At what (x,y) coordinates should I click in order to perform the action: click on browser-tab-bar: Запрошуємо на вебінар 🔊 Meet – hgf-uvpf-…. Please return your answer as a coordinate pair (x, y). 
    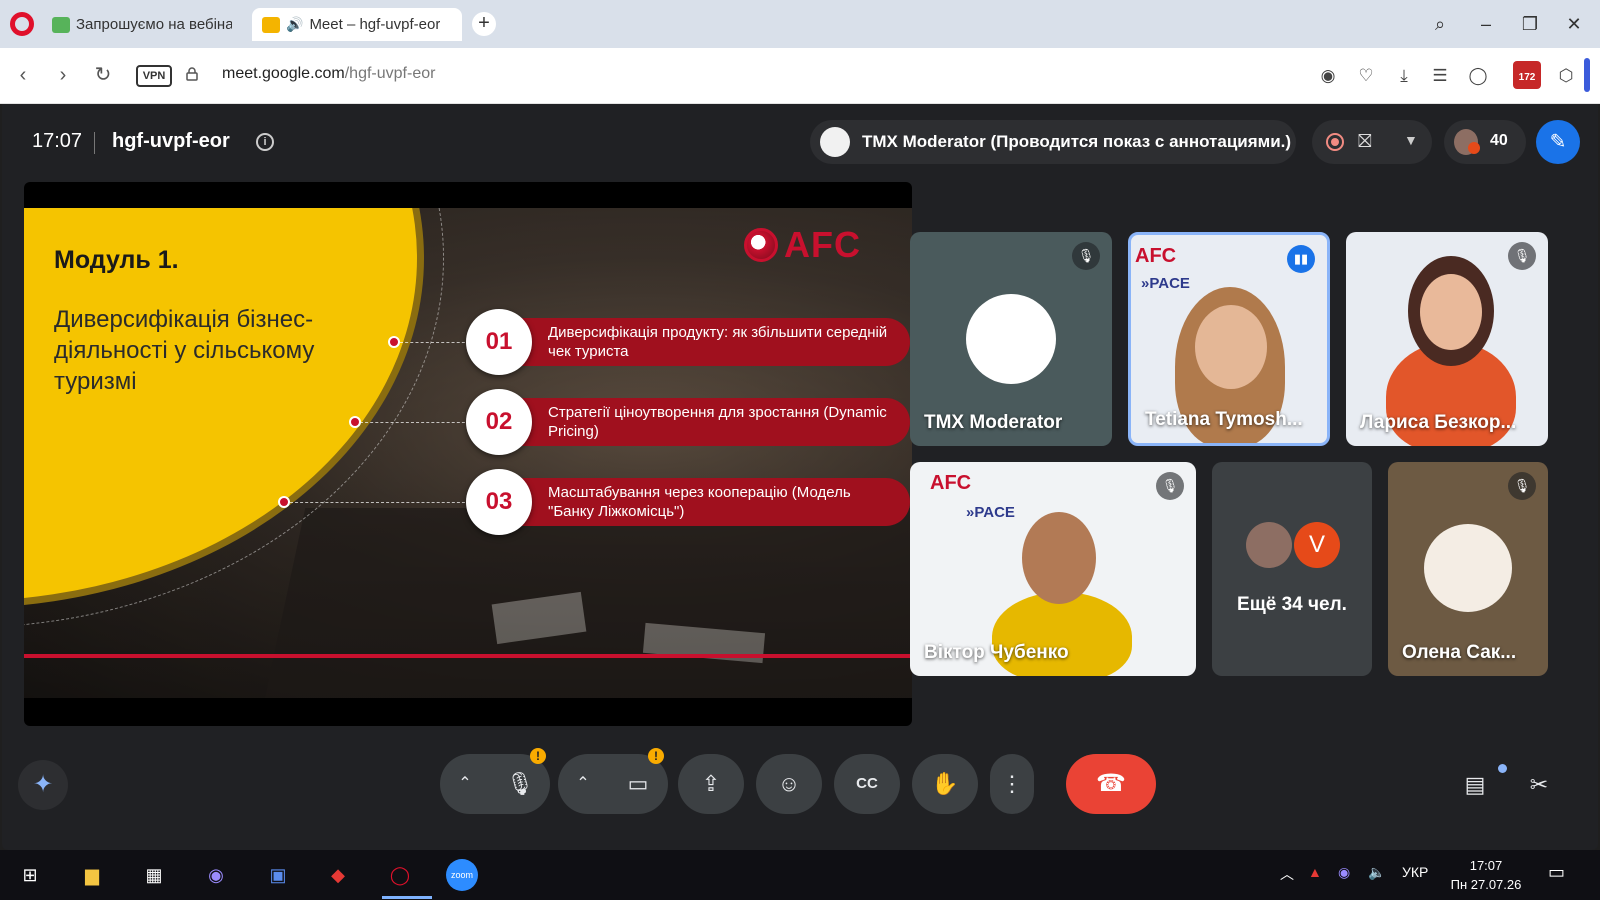
    Looking at the image, I should click on (800, 24).